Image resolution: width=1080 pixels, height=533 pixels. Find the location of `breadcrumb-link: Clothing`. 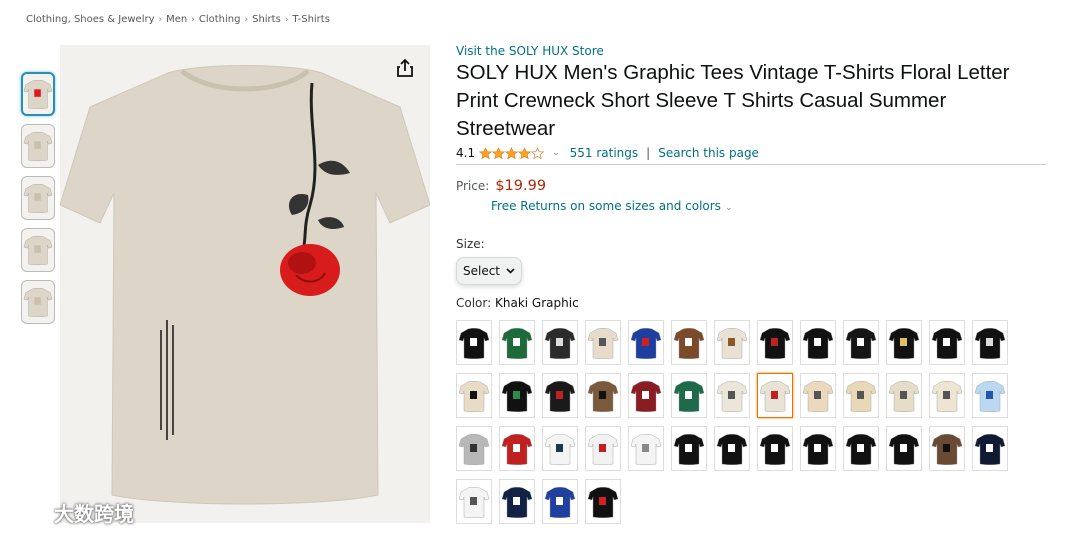

breadcrumb-link: Clothing is located at coordinates (220, 19).